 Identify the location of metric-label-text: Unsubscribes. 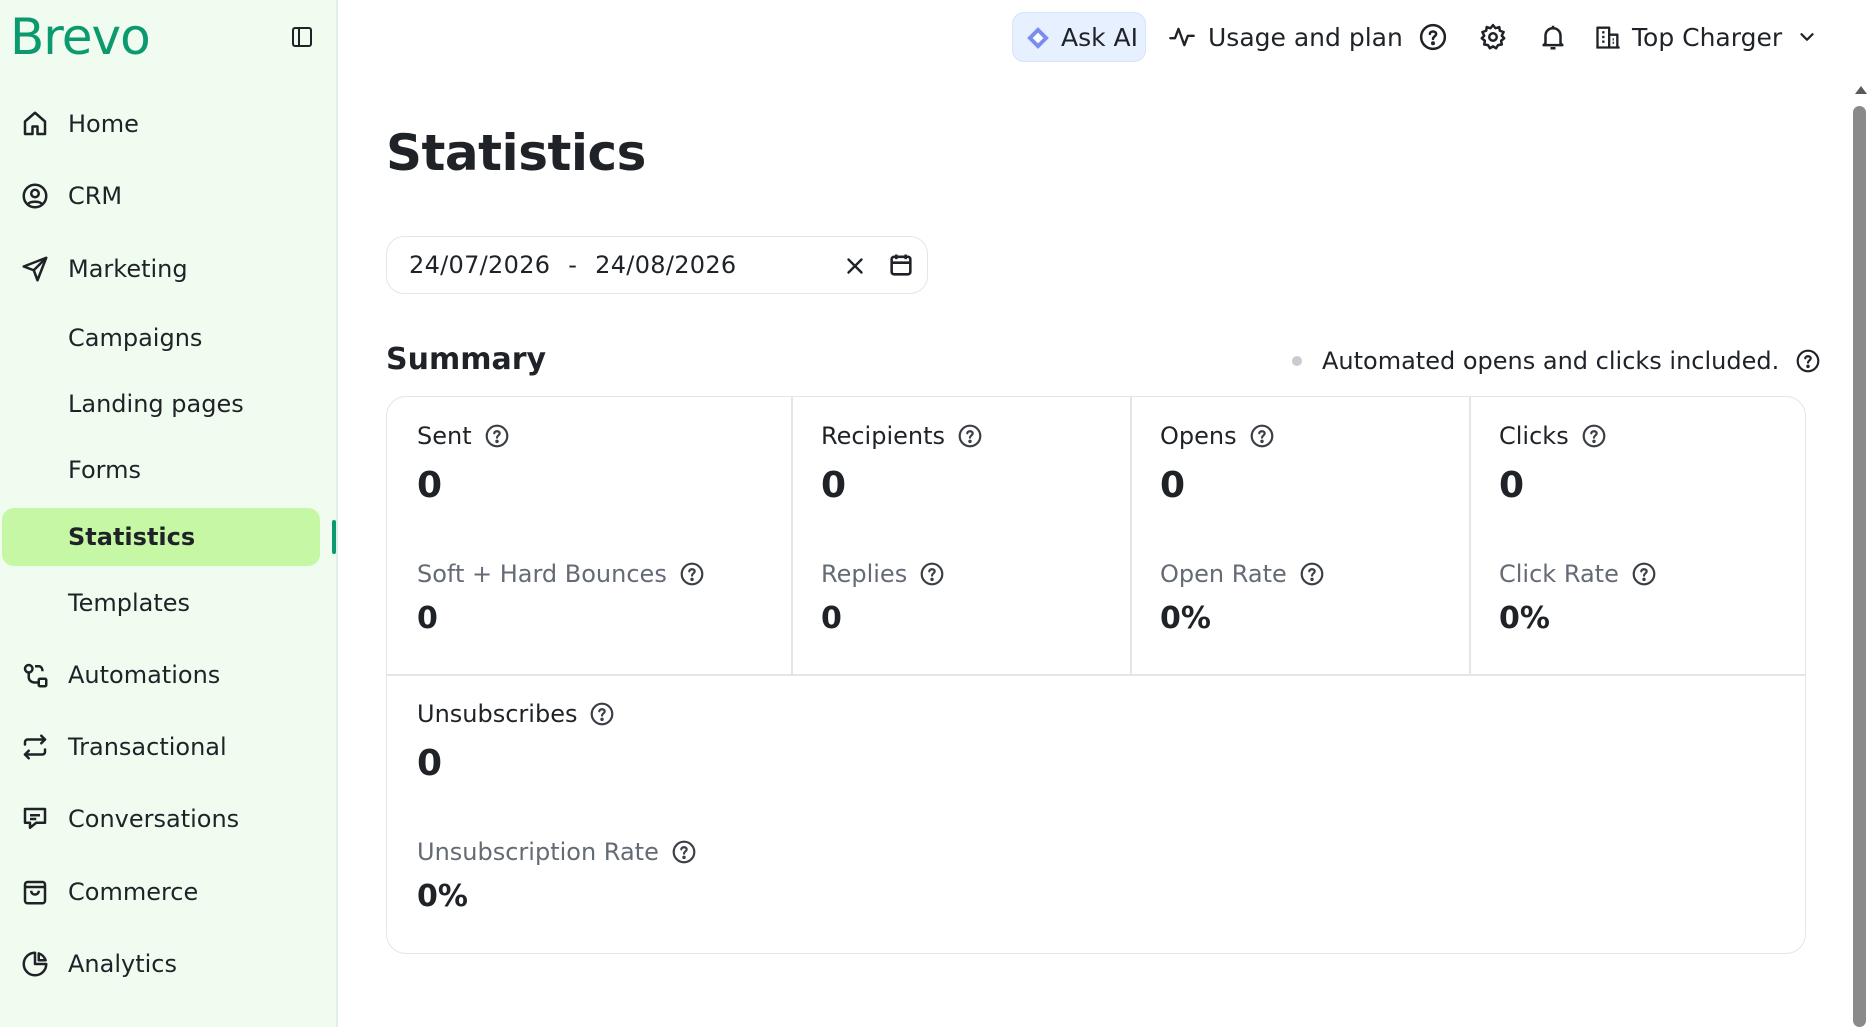
(497, 714).